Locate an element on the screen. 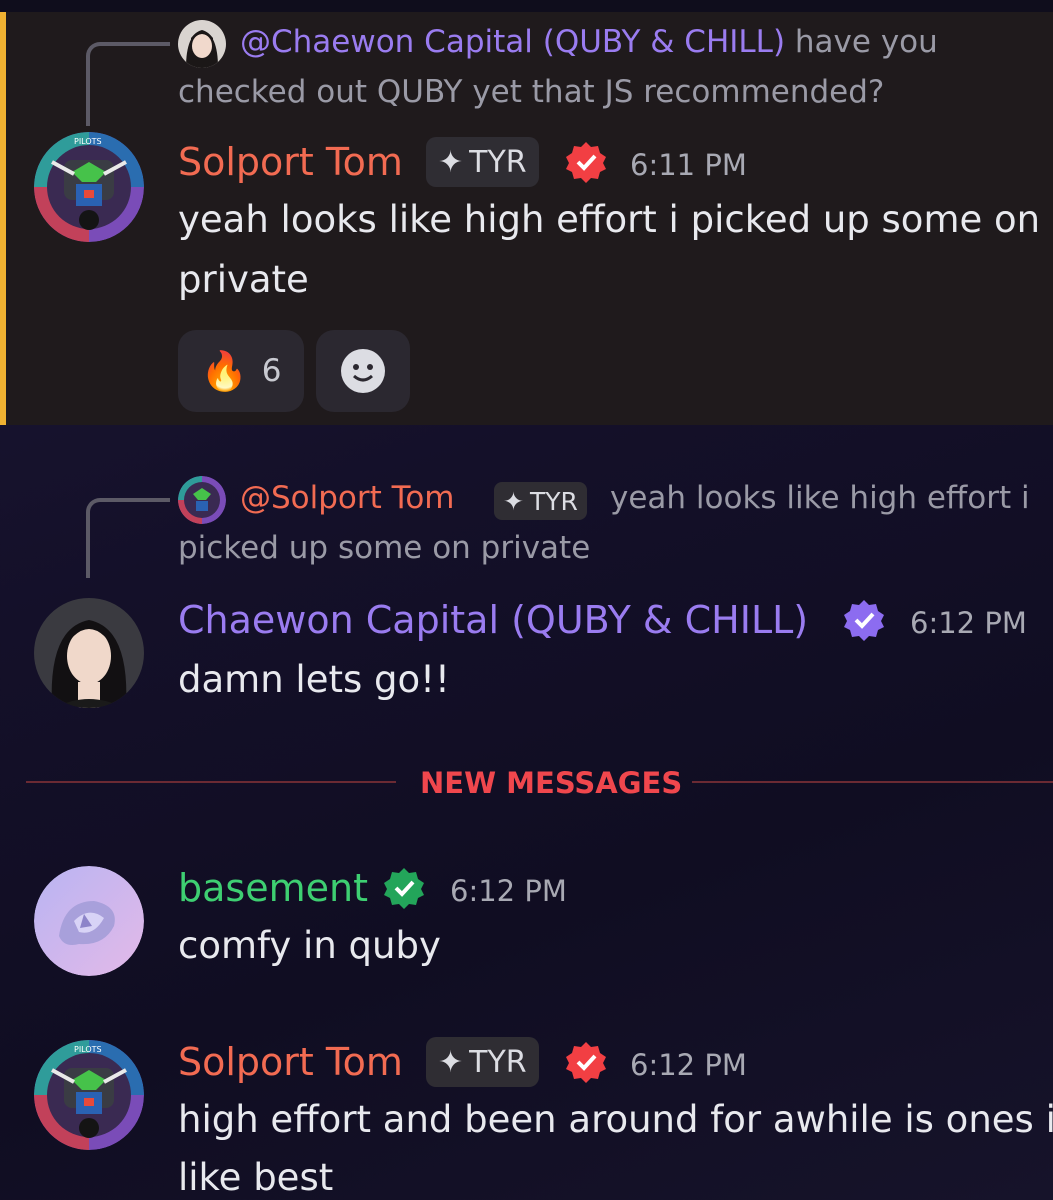  reply-avatar-chaewon is located at coordinates (202, 44).